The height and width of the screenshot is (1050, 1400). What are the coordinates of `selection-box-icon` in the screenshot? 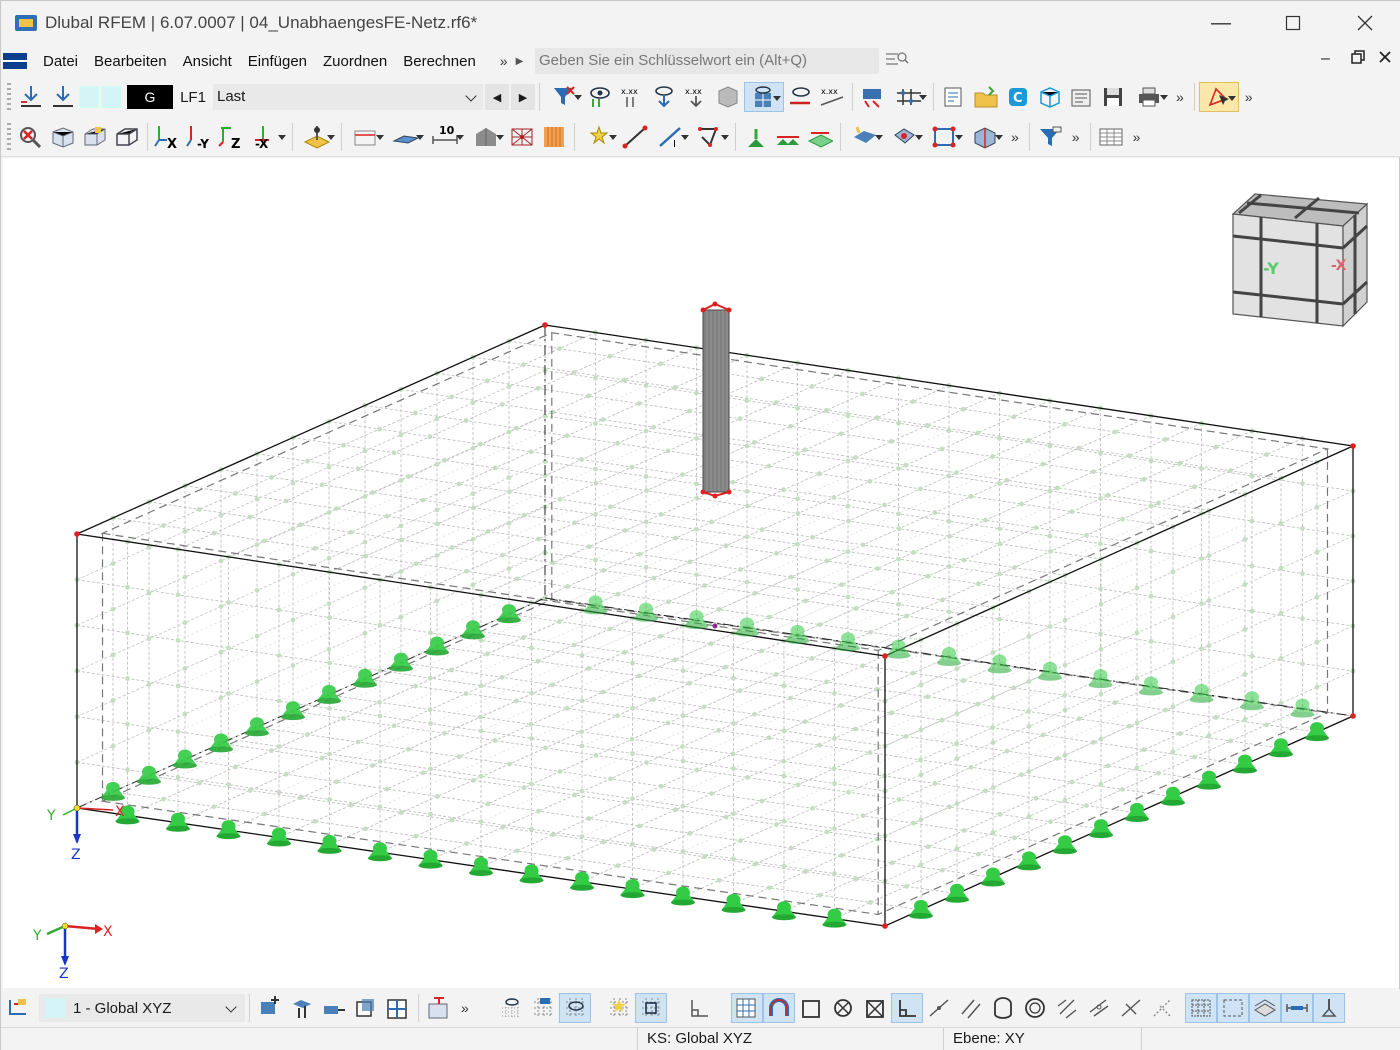 It's located at (1232, 1008).